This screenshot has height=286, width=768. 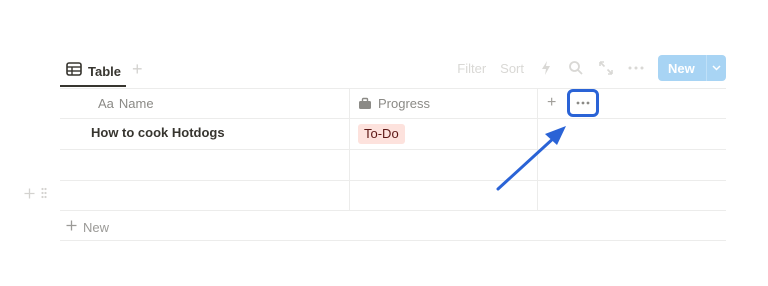 I want to click on tab-table: Table, so click(x=93, y=71).